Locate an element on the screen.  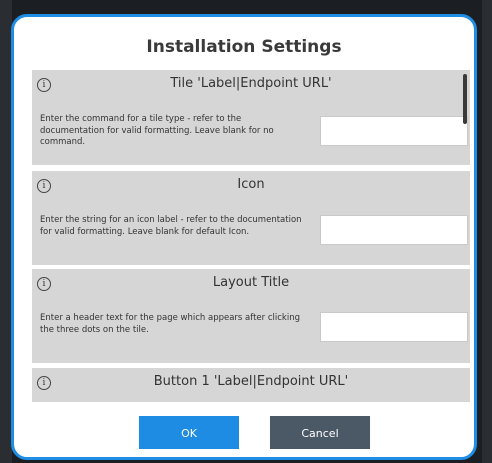
background-panel-right is located at coordinates (487, 231).